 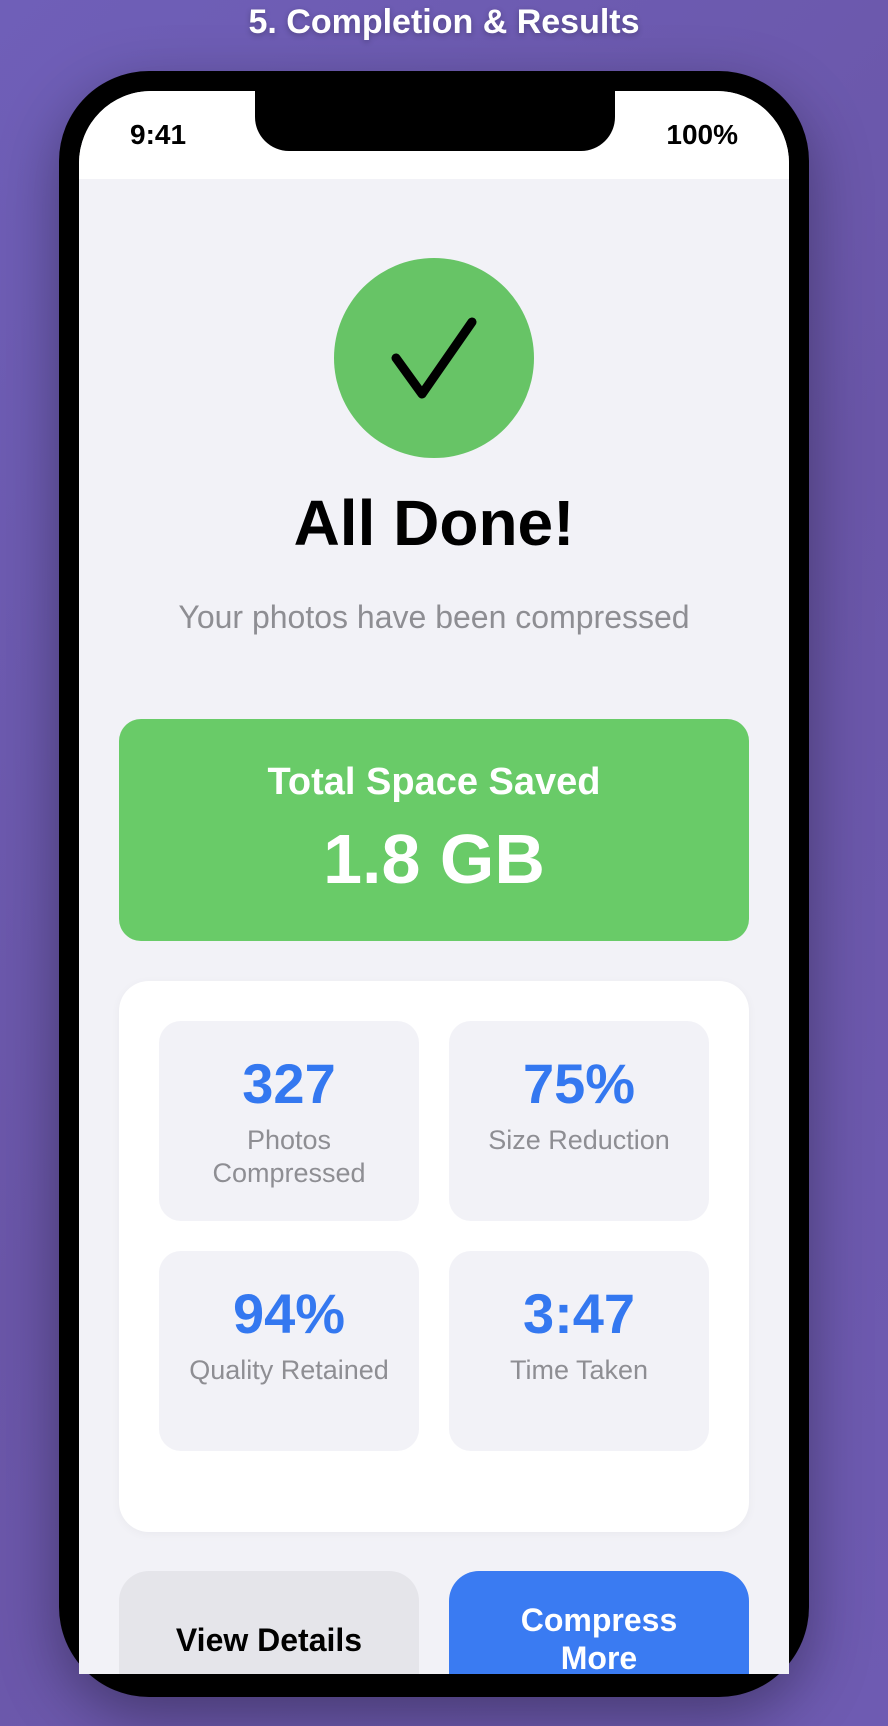 I want to click on stat-value: 94%, so click(x=289, y=1313).